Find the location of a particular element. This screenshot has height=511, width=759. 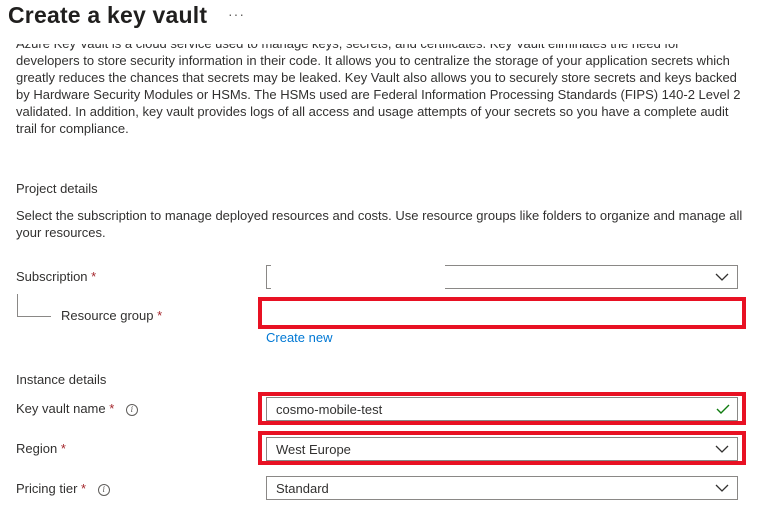

pricing-tier-value: Standard is located at coordinates (302, 488).